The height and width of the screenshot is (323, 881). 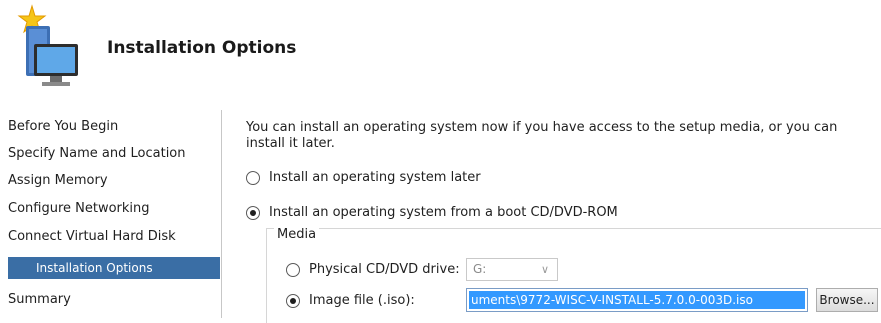 What do you see at coordinates (47, 45) in the screenshot?
I see `computer-wizard-icon` at bounding box center [47, 45].